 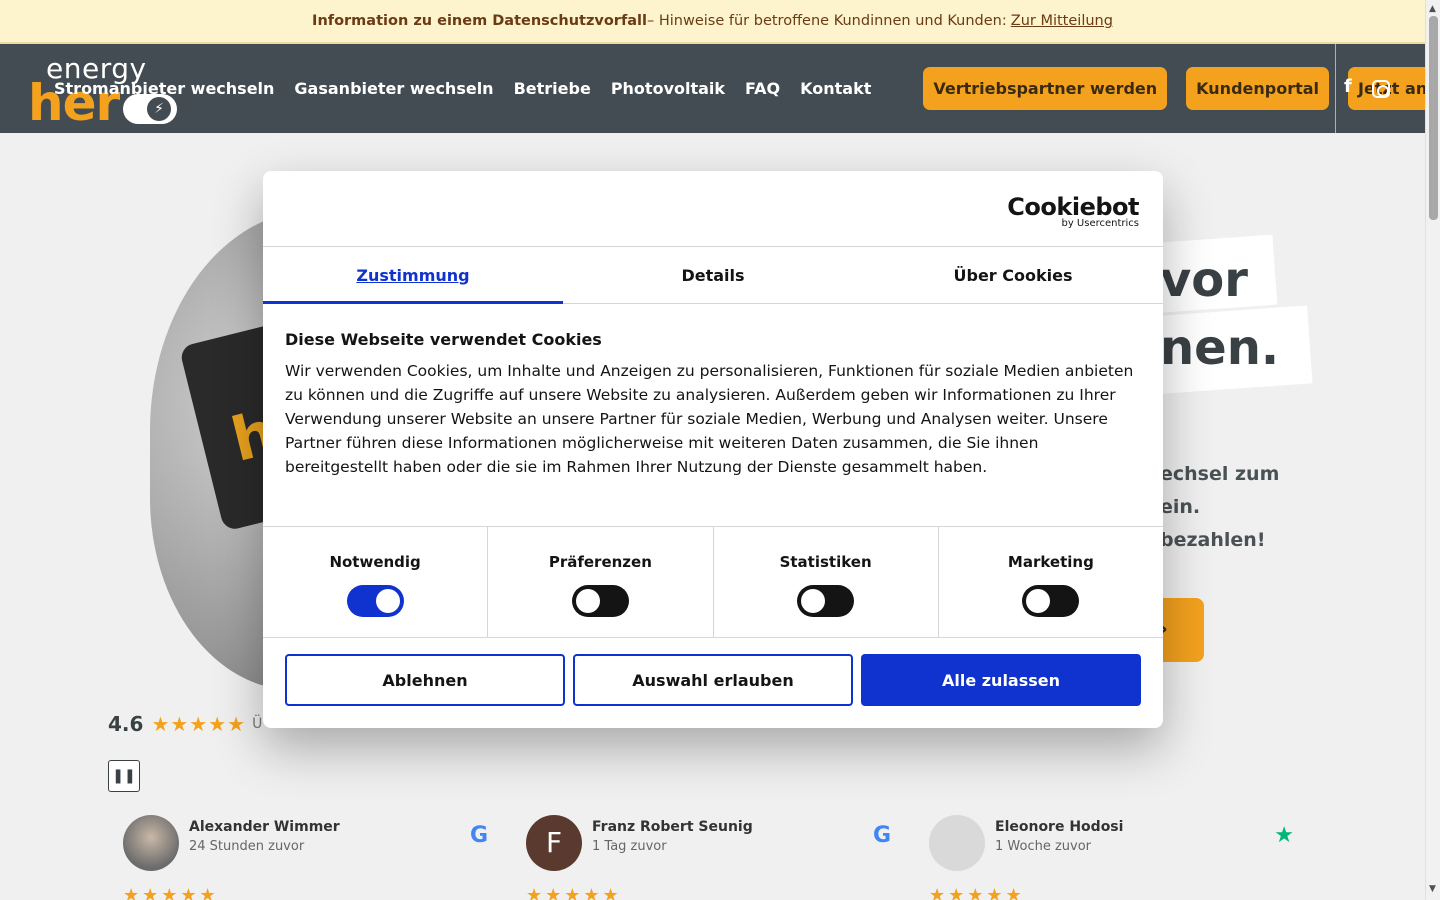 What do you see at coordinates (835, 88) in the screenshot?
I see `nav-kontakt: Kontakt` at bounding box center [835, 88].